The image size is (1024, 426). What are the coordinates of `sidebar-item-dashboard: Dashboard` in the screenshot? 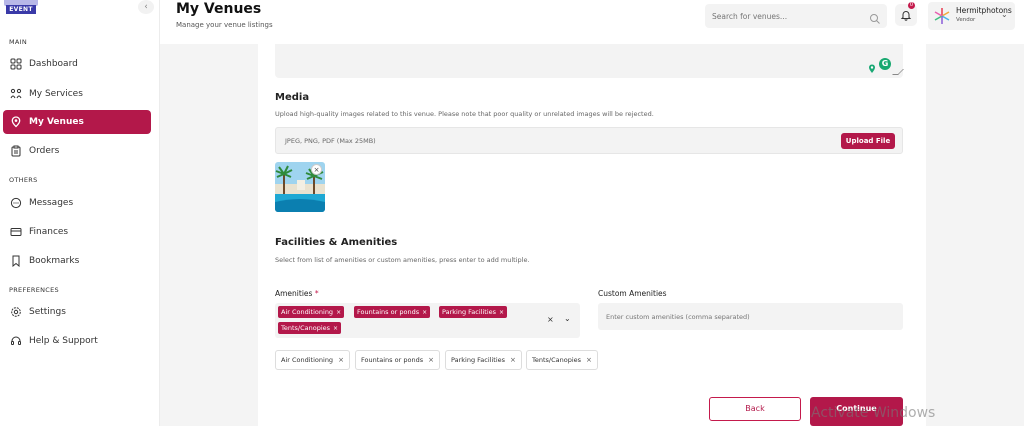 It's located at (77, 64).